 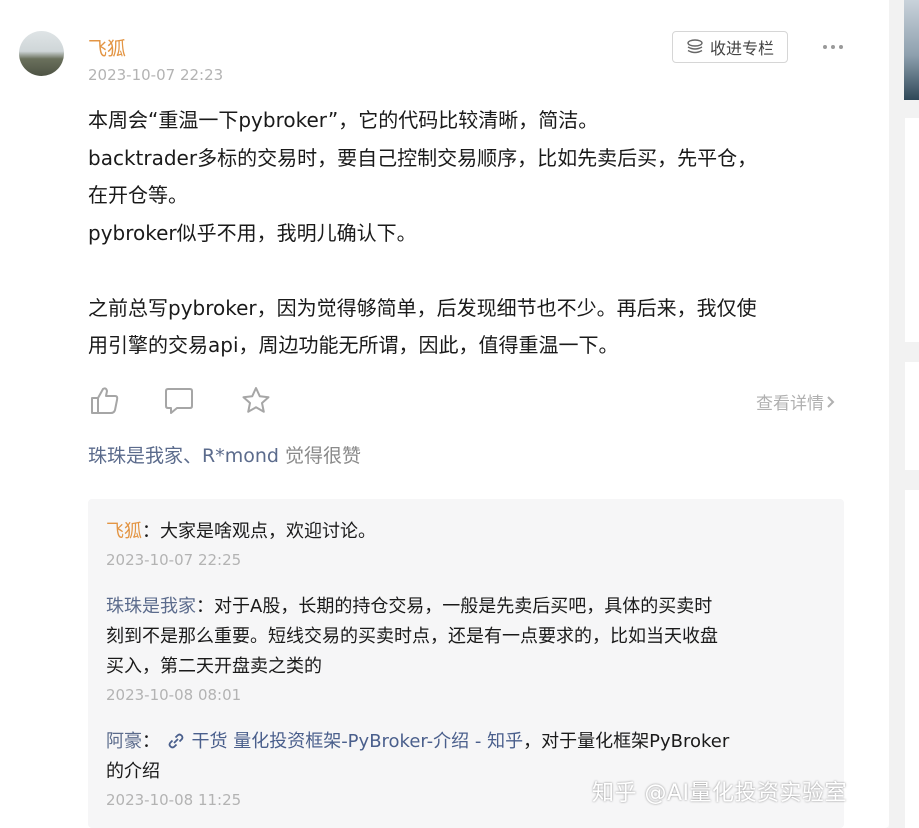 What do you see at coordinates (179, 401) in the screenshot?
I see `comment-icon` at bounding box center [179, 401].